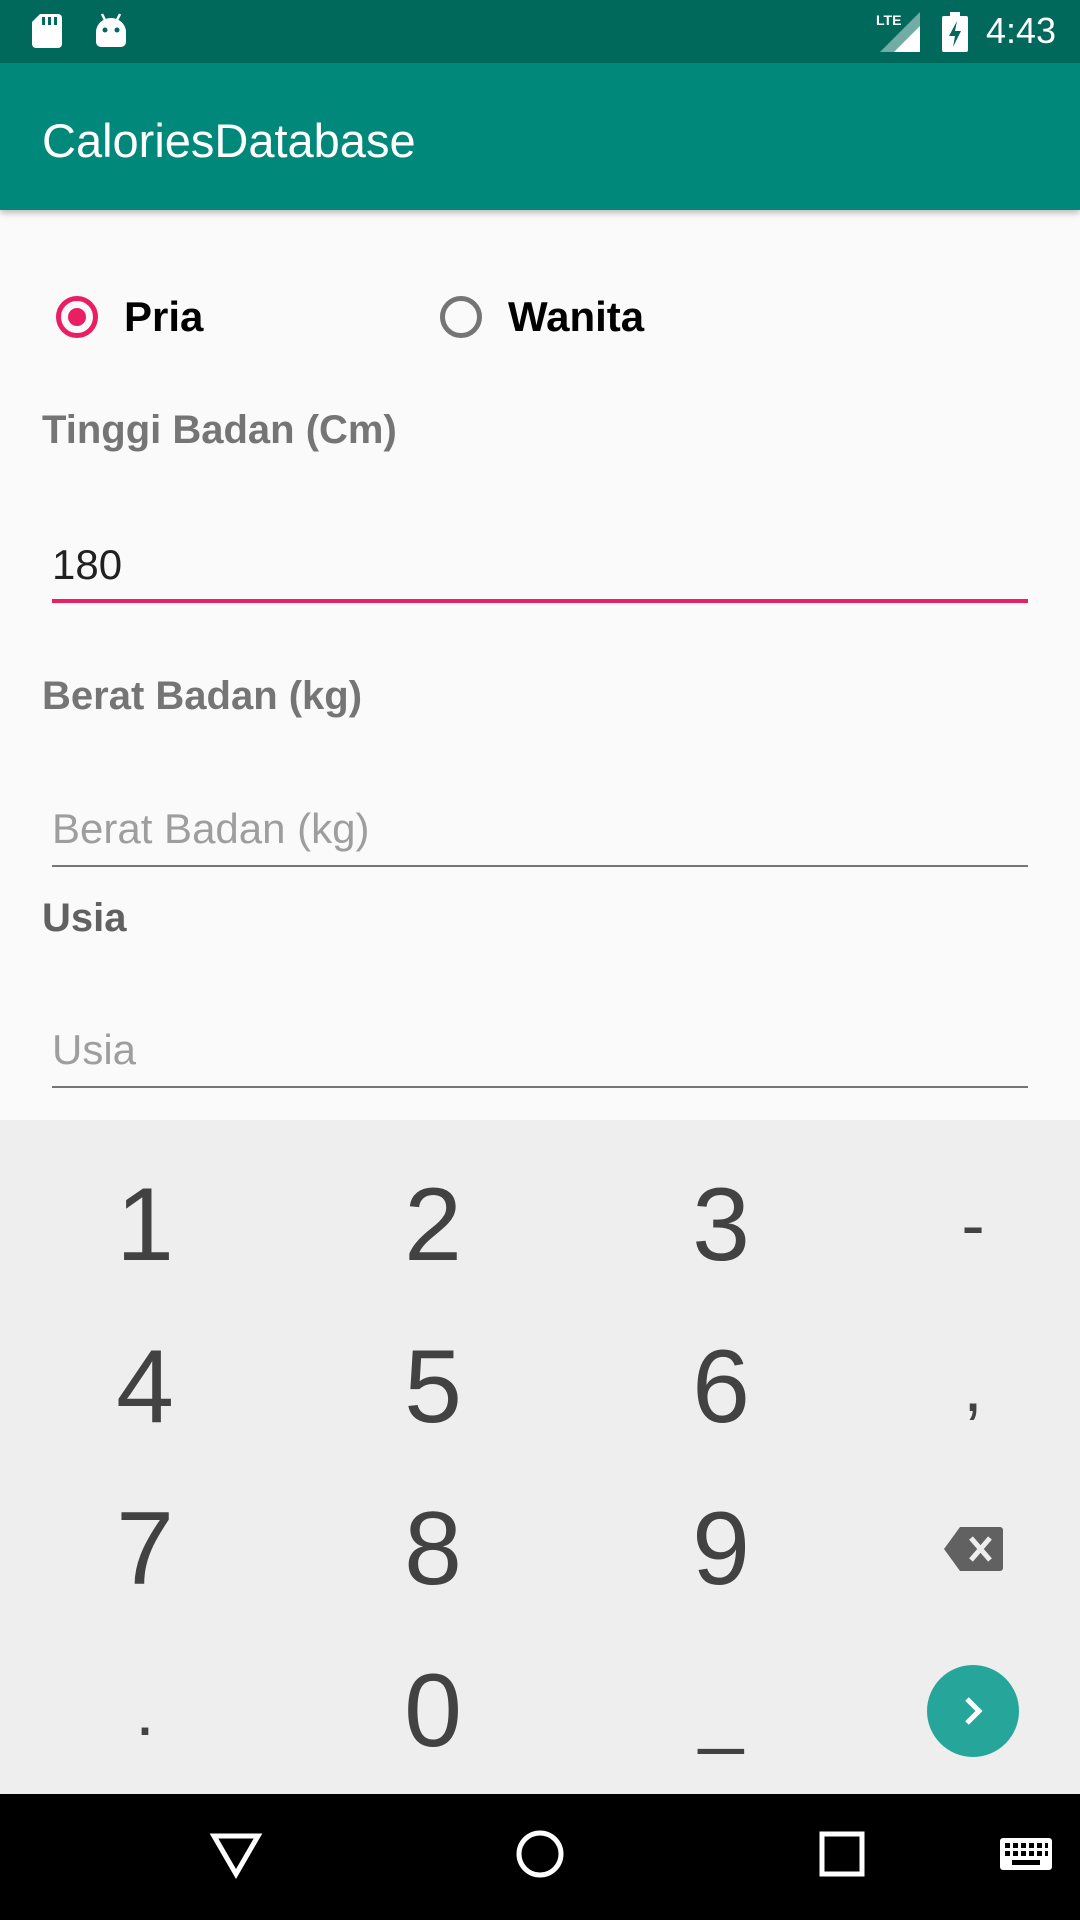 This screenshot has height=1920, width=1080. Describe the element at coordinates (540, 1048) in the screenshot. I see `usia-field: Usia` at that location.